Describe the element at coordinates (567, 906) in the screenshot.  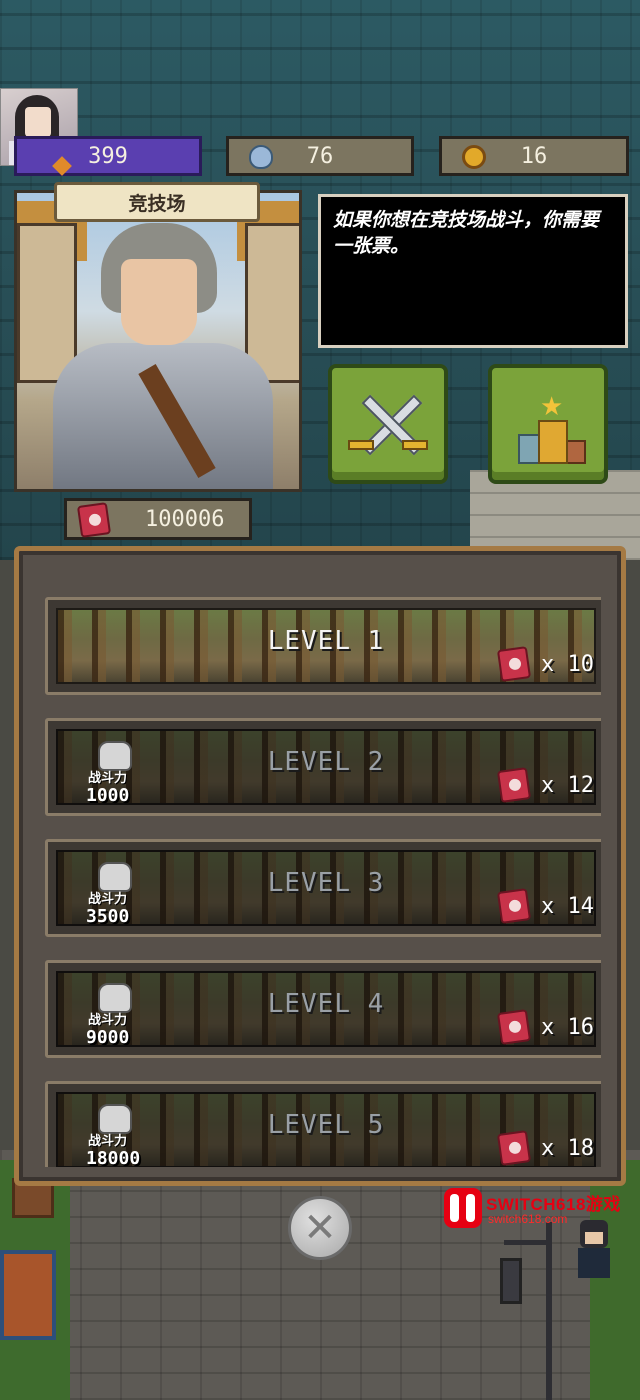
I see `cost-value: x 14` at that location.